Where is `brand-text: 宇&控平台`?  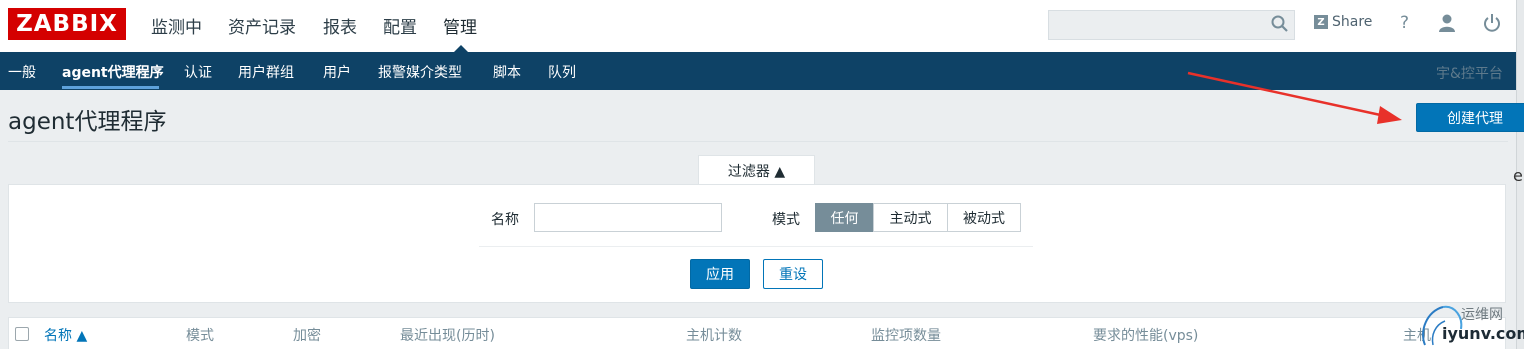 brand-text: 宇&控平台 is located at coordinates (1469, 74).